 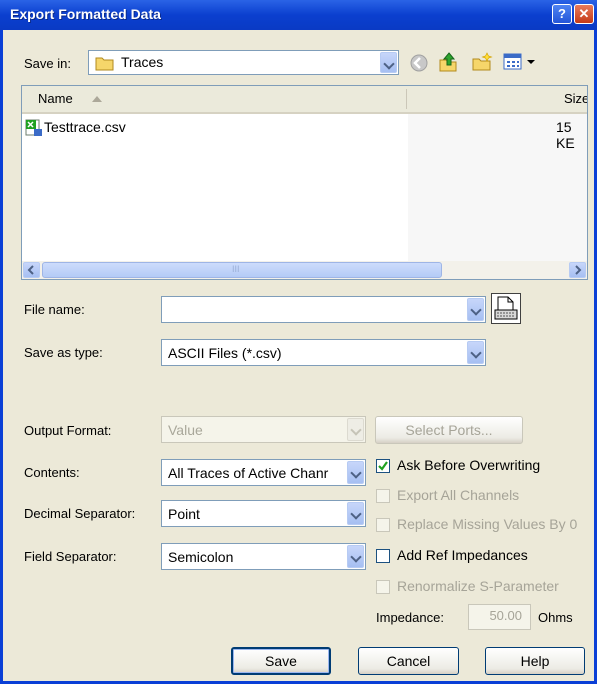 What do you see at coordinates (298, 15) in the screenshot?
I see `title-bar: Export Formatted Data ? ✕` at bounding box center [298, 15].